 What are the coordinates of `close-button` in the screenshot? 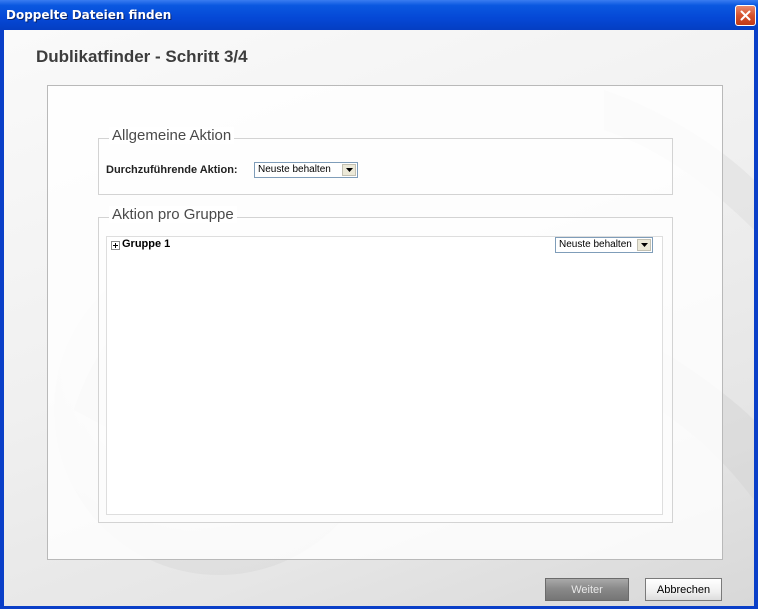 It's located at (745, 15).